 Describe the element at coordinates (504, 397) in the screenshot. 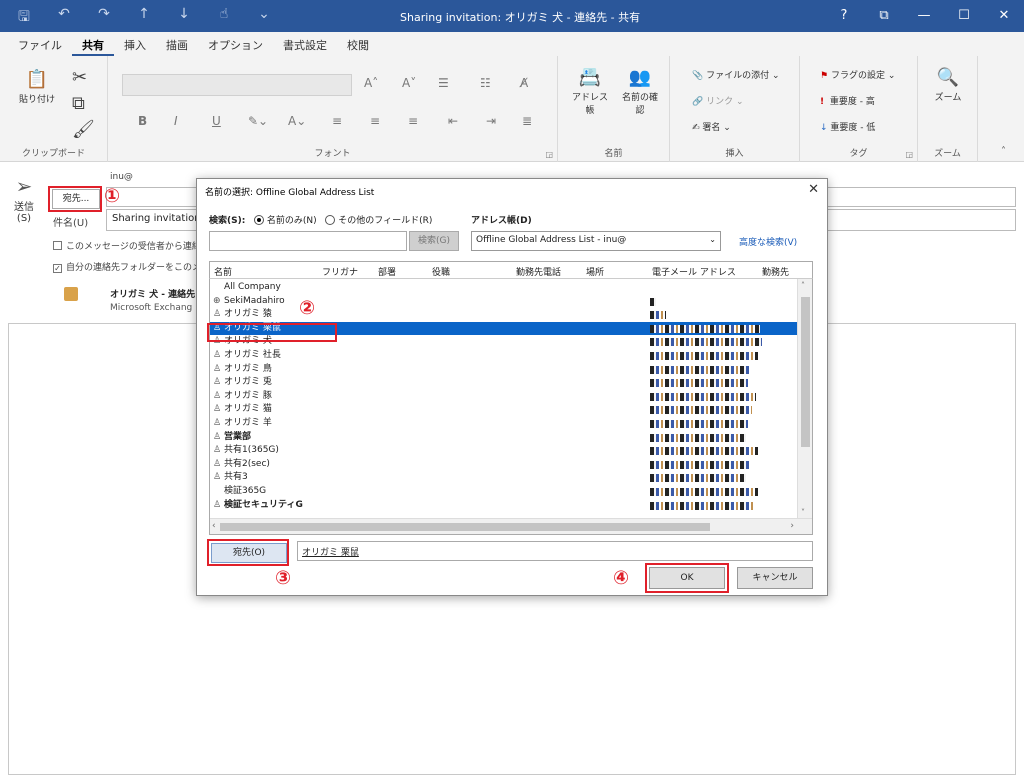

I see `list-item: ♙ オリガミ 豚` at that location.